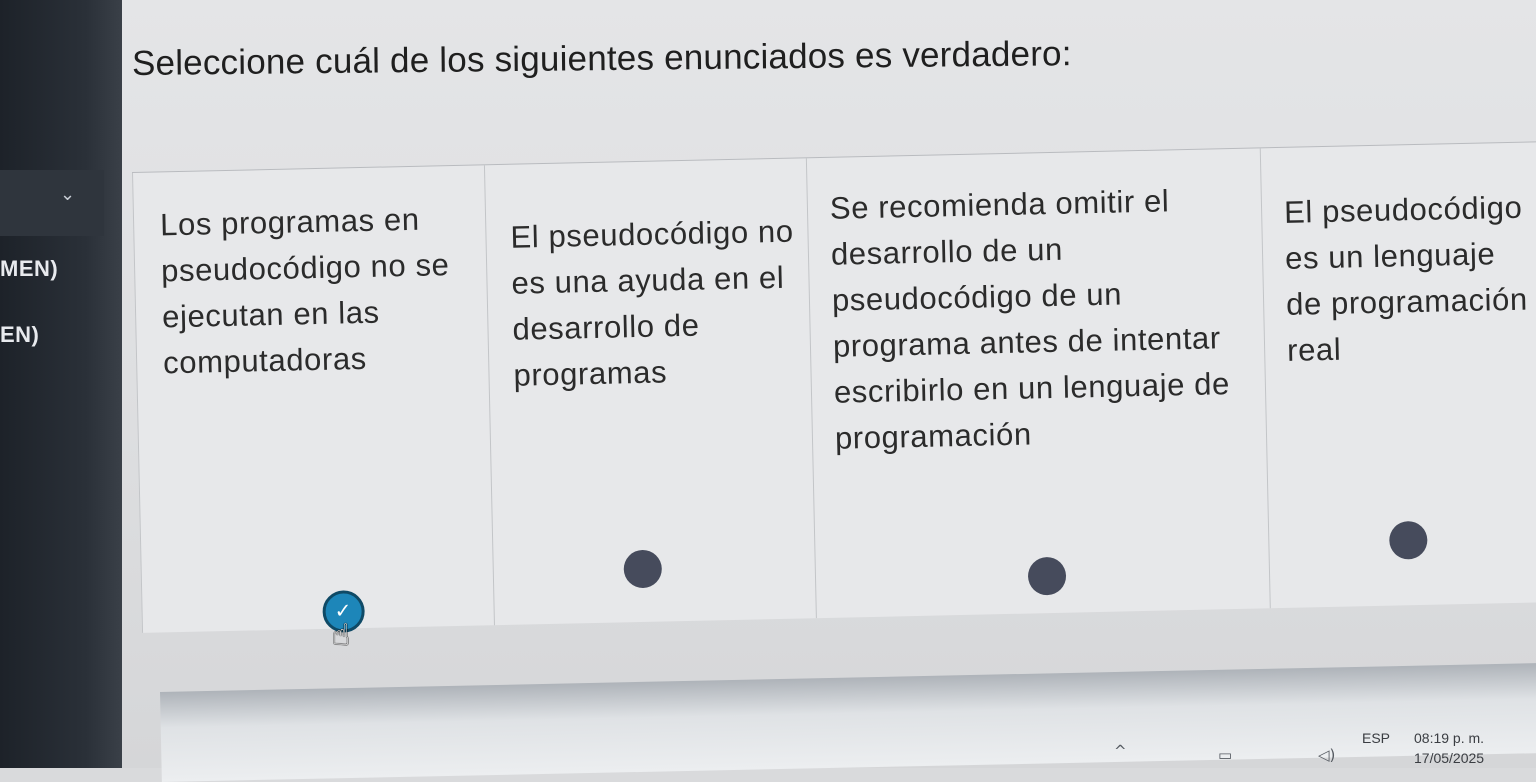 The height and width of the screenshot is (782, 1536). What do you see at coordinates (1120, 751) in the screenshot?
I see `chevron-up-icon: ^` at bounding box center [1120, 751].